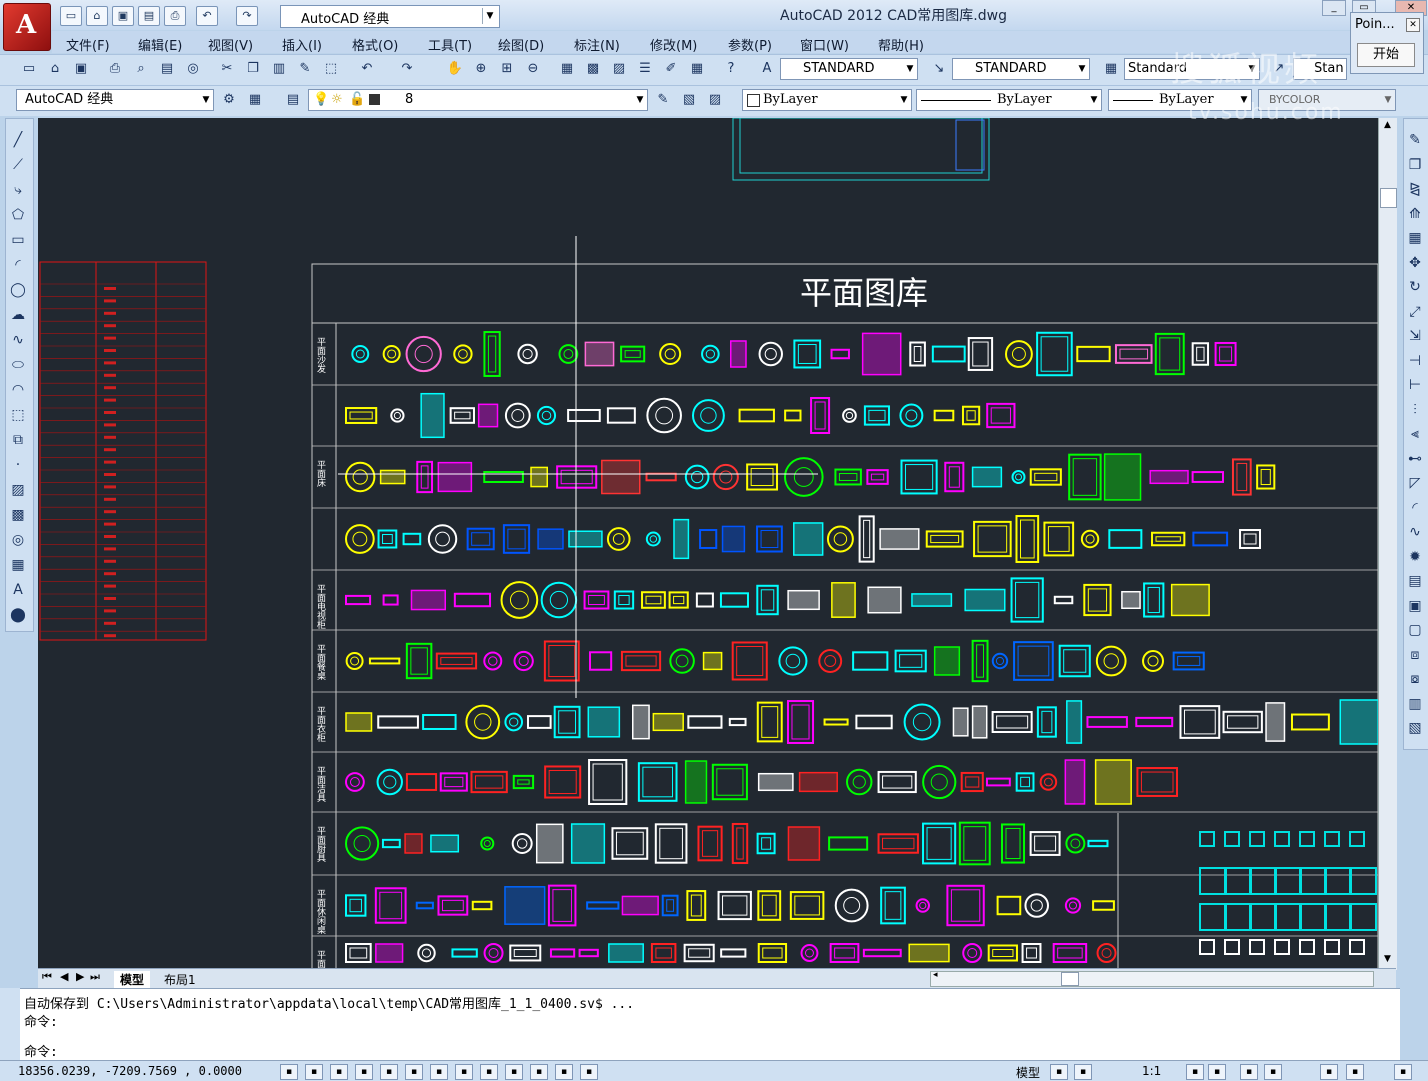 The height and width of the screenshot is (1081, 1428). I want to click on scroll-down-icon: ▼, so click(1387, 959).